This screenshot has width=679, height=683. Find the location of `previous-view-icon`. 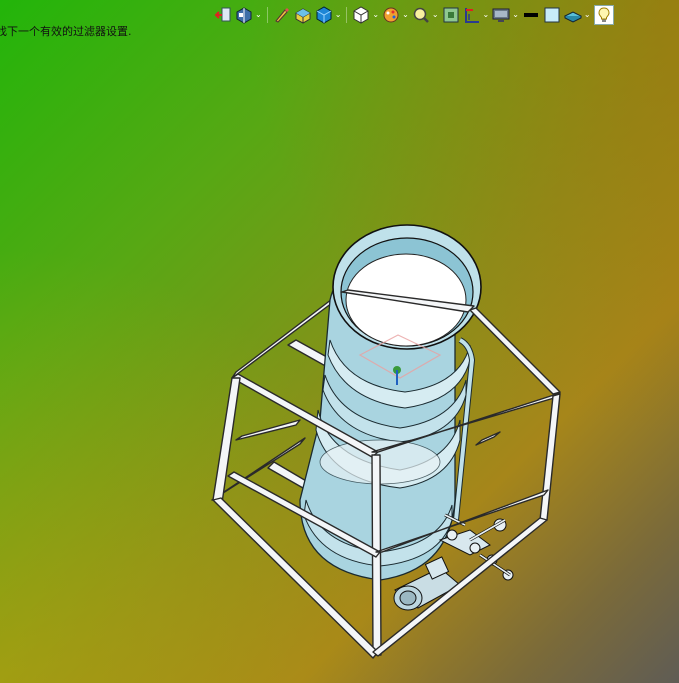

previous-view-icon is located at coordinates (222, 14).